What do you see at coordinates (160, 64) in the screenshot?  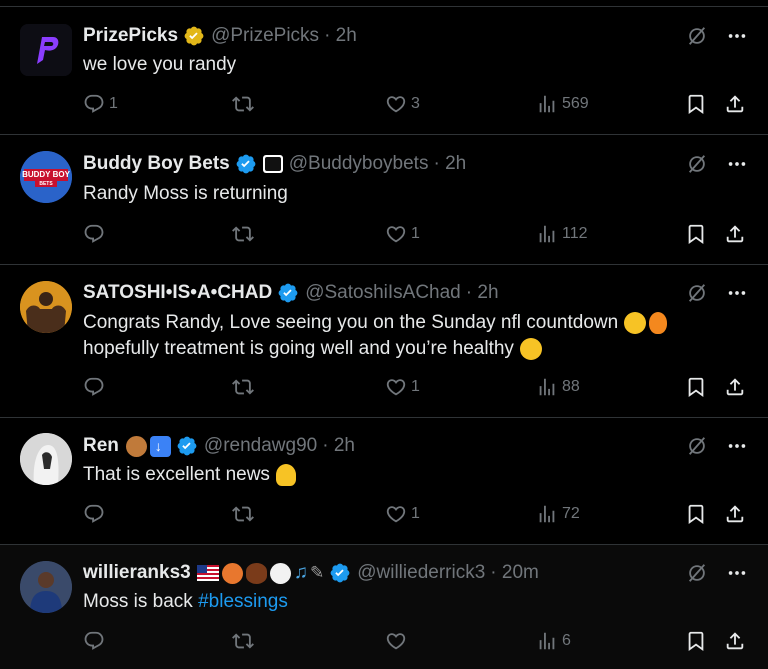 I see `tweet-text: we love you randy` at bounding box center [160, 64].